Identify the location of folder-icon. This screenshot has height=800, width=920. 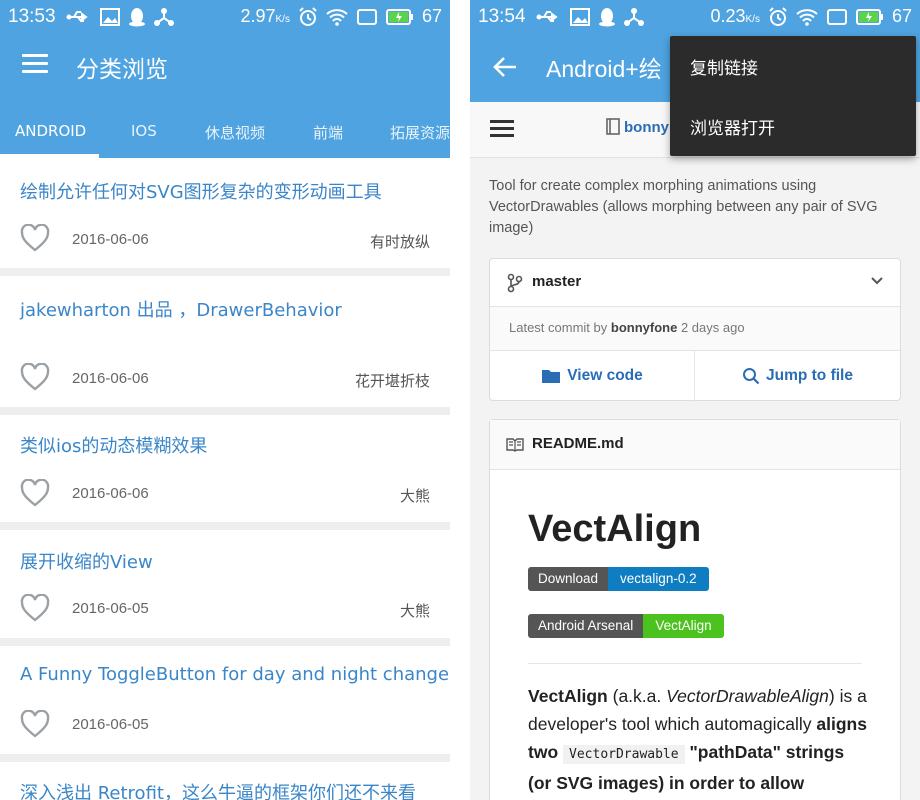
(551, 376).